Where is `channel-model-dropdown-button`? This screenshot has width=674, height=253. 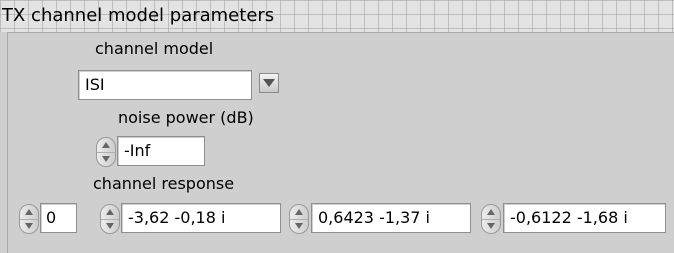 channel-model-dropdown-button is located at coordinates (269, 83).